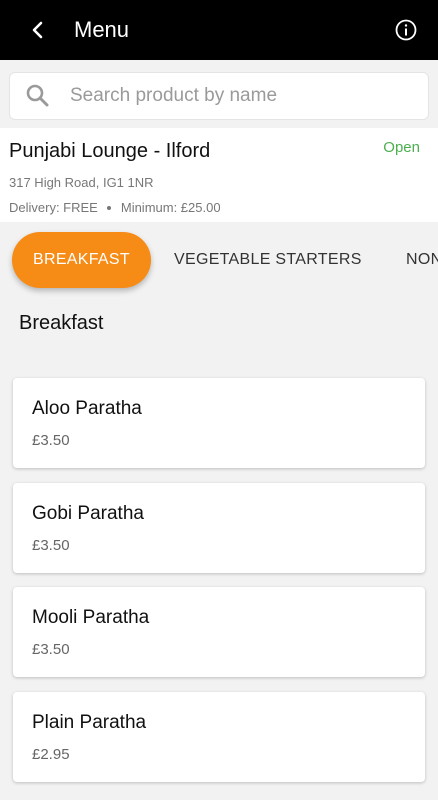  I want to click on app-bar: Menu, so click(219, 30).